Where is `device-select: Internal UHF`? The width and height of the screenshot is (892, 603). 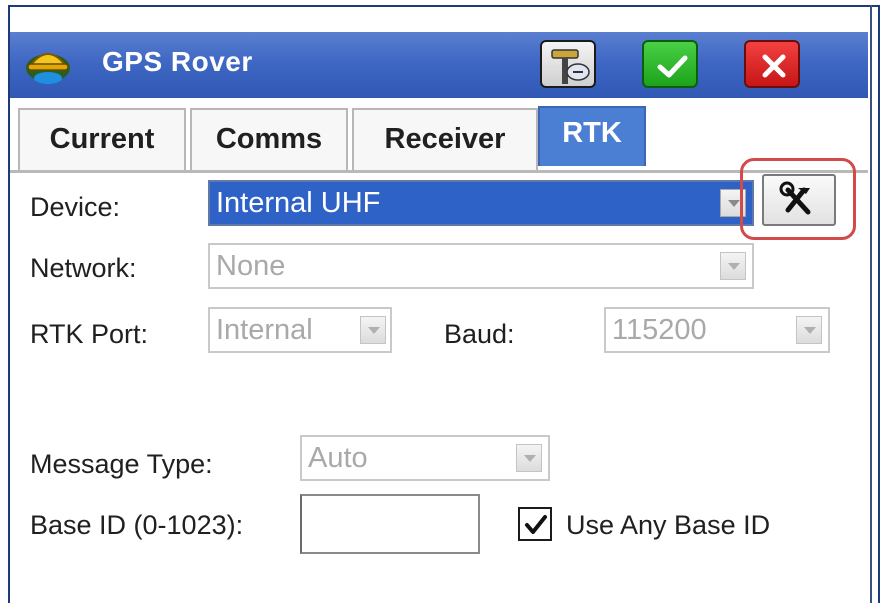
device-select: Internal UHF is located at coordinates (481, 203).